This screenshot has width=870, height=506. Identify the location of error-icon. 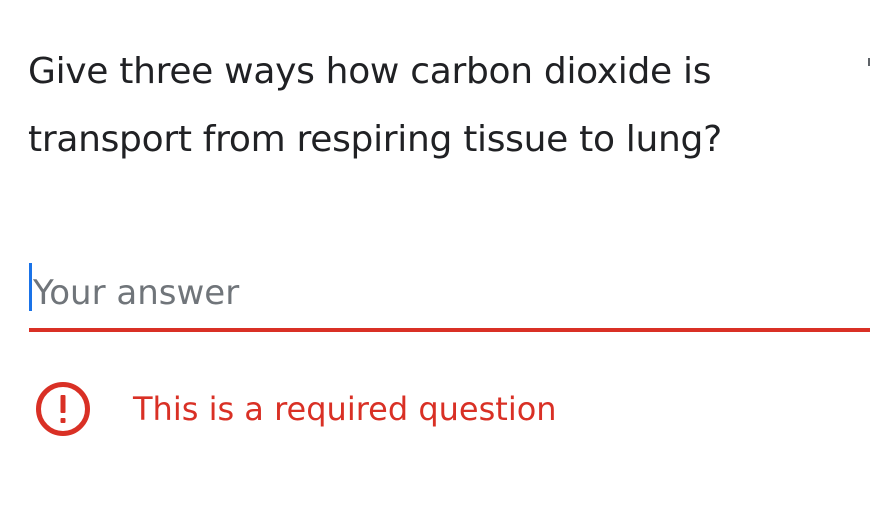
(63, 409).